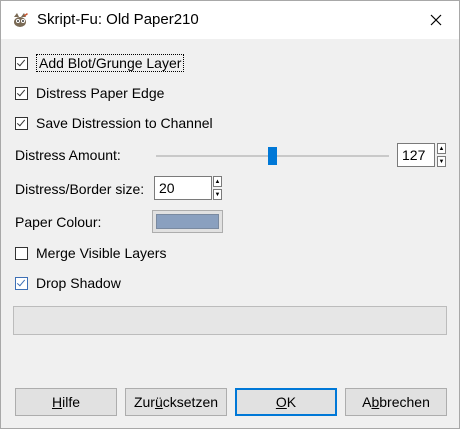 The height and width of the screenshot is (429, 460). I want to click on border-size-value: 20, so click(167, 188).